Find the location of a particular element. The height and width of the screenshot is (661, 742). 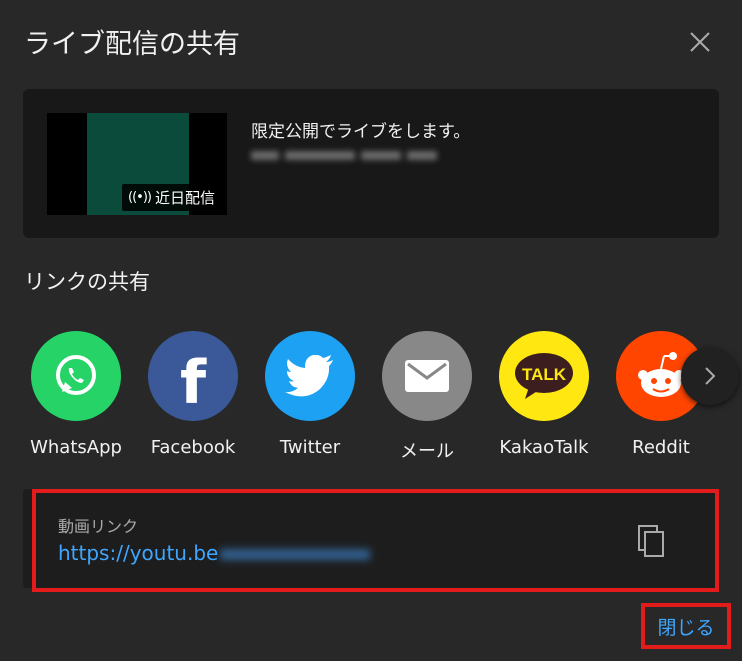

close-dialog-button: 閉じる is located at coordinates (686, 626).